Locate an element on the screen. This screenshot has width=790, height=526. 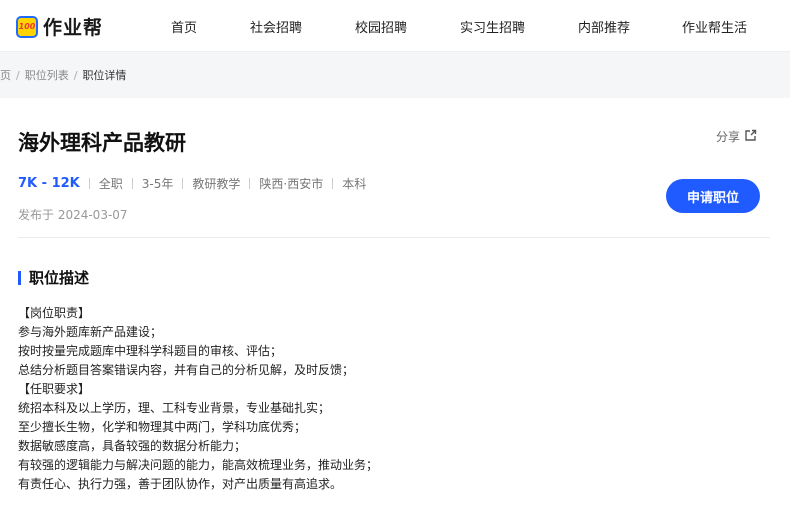
apply-button: 申请职位 is located at coordinates (713, 196).